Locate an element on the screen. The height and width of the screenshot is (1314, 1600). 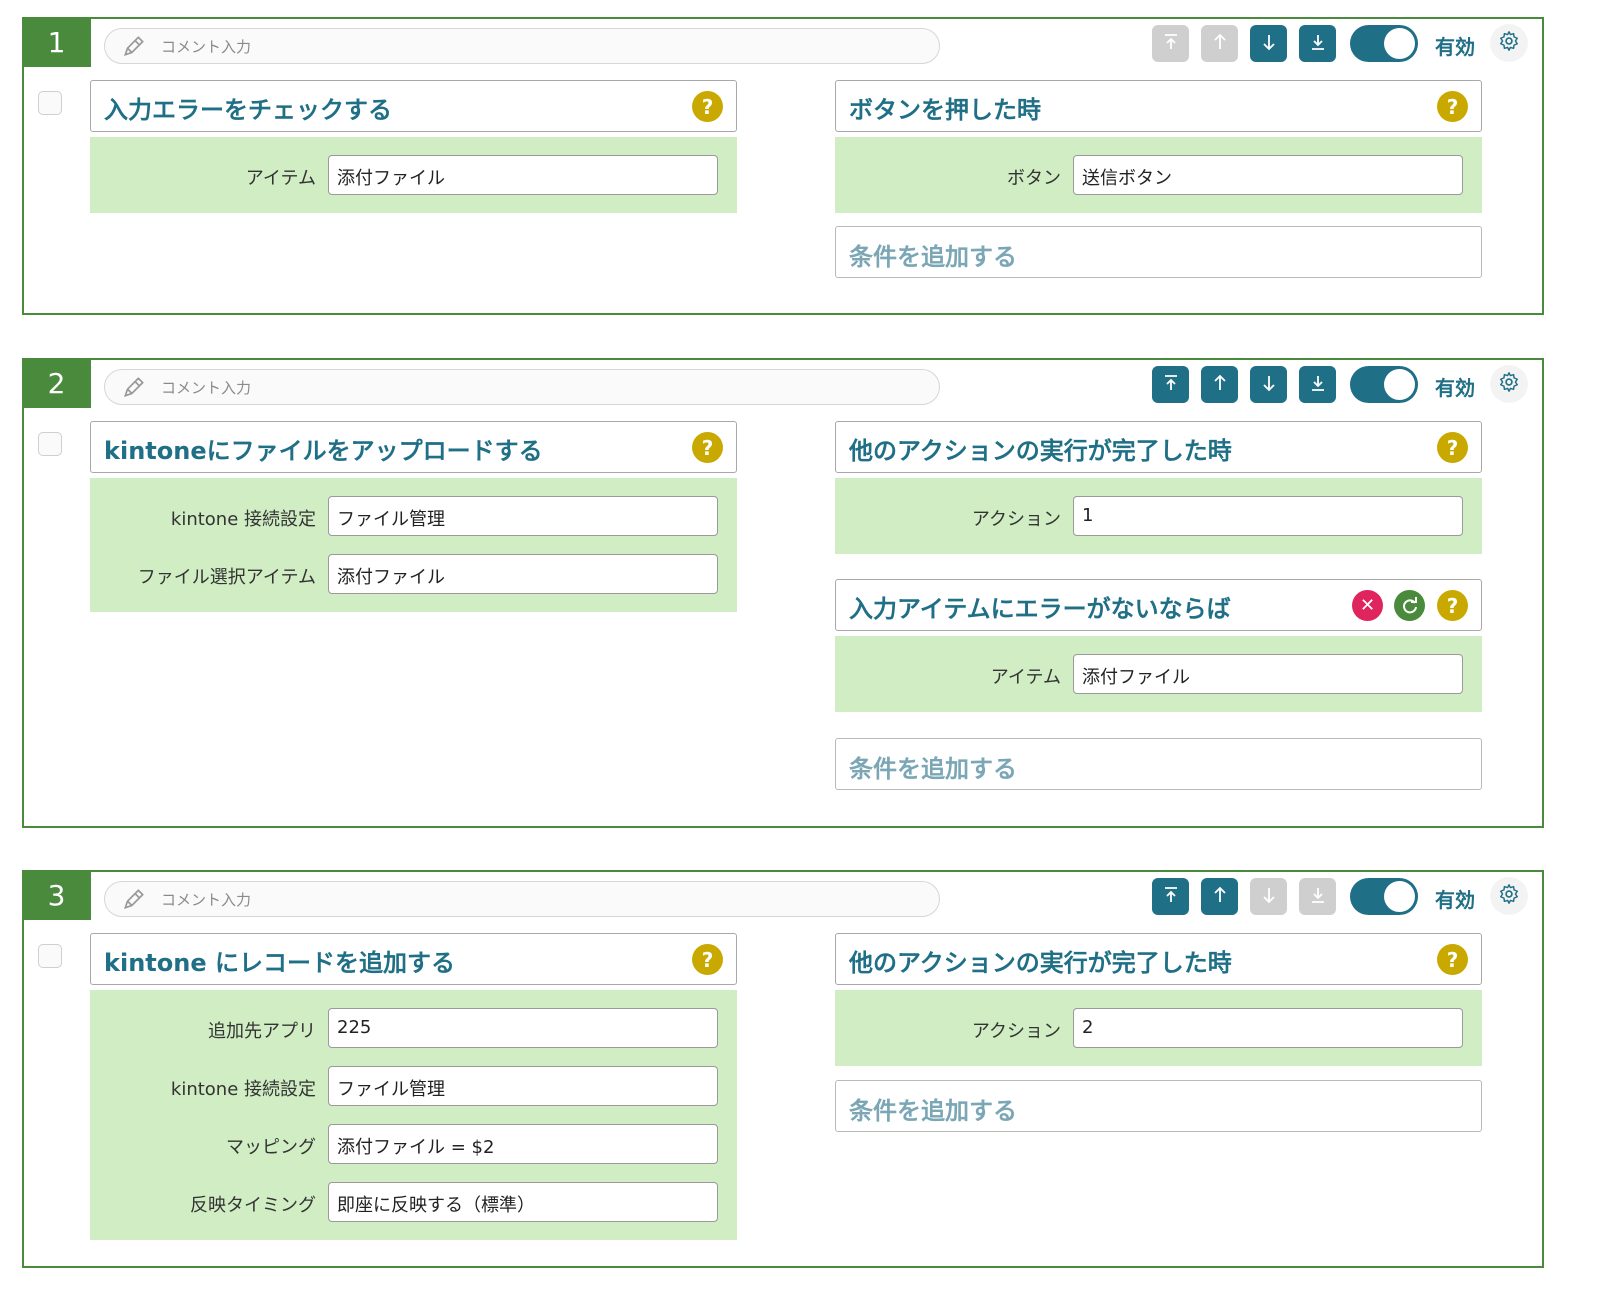
field-row: 追加先アプリ 225 is located at coordinates (413, 1028).